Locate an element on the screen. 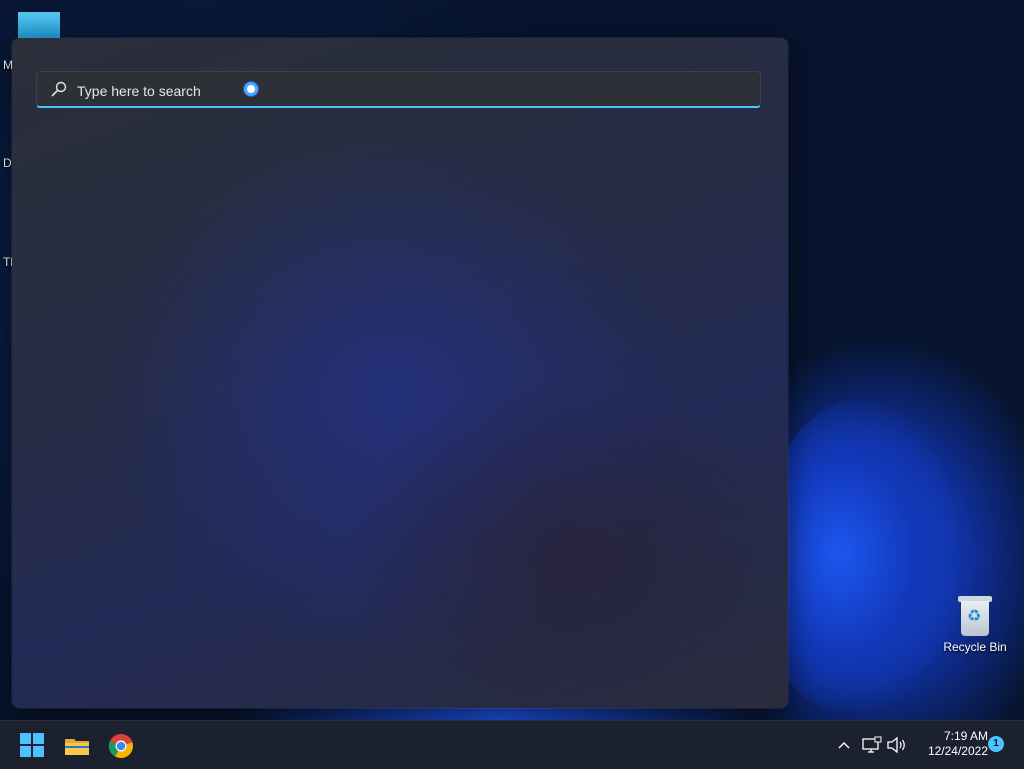 The width and height of the screenshot is (1024, 769). clock: 7:19 AM 12/24/2022 is located at coordinates (950, 744).